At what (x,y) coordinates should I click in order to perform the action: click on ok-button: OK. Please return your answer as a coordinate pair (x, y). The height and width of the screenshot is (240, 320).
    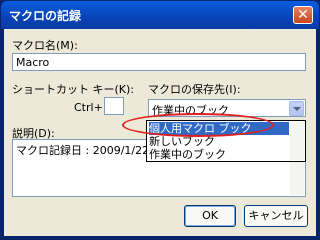
    Looking at the image, I should click on (210, 216).